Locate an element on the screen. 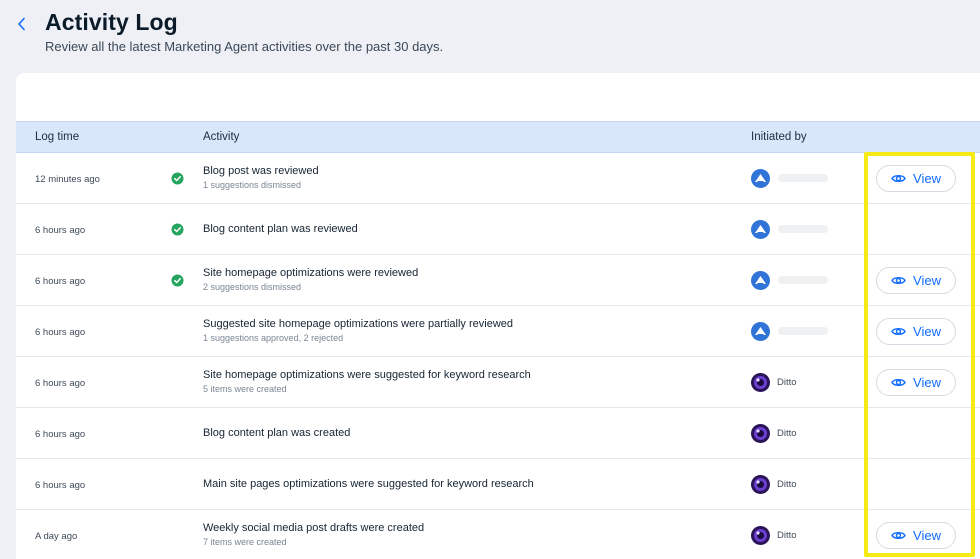 Image resolution: width=980 pixels, height=559 pixels. activity-subtitle: 1 suggestions dismissed is located at coordinates (252, 185).